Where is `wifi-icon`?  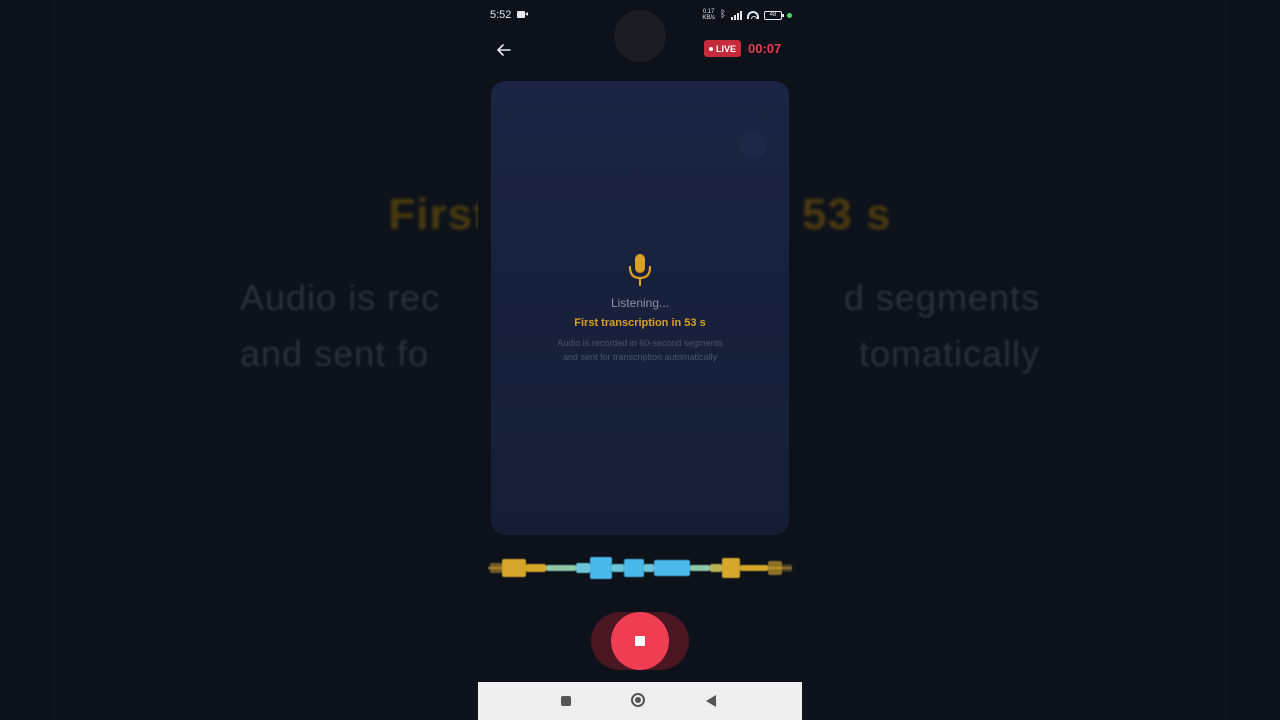
wifi-icon is located at coordinates (753, 15).